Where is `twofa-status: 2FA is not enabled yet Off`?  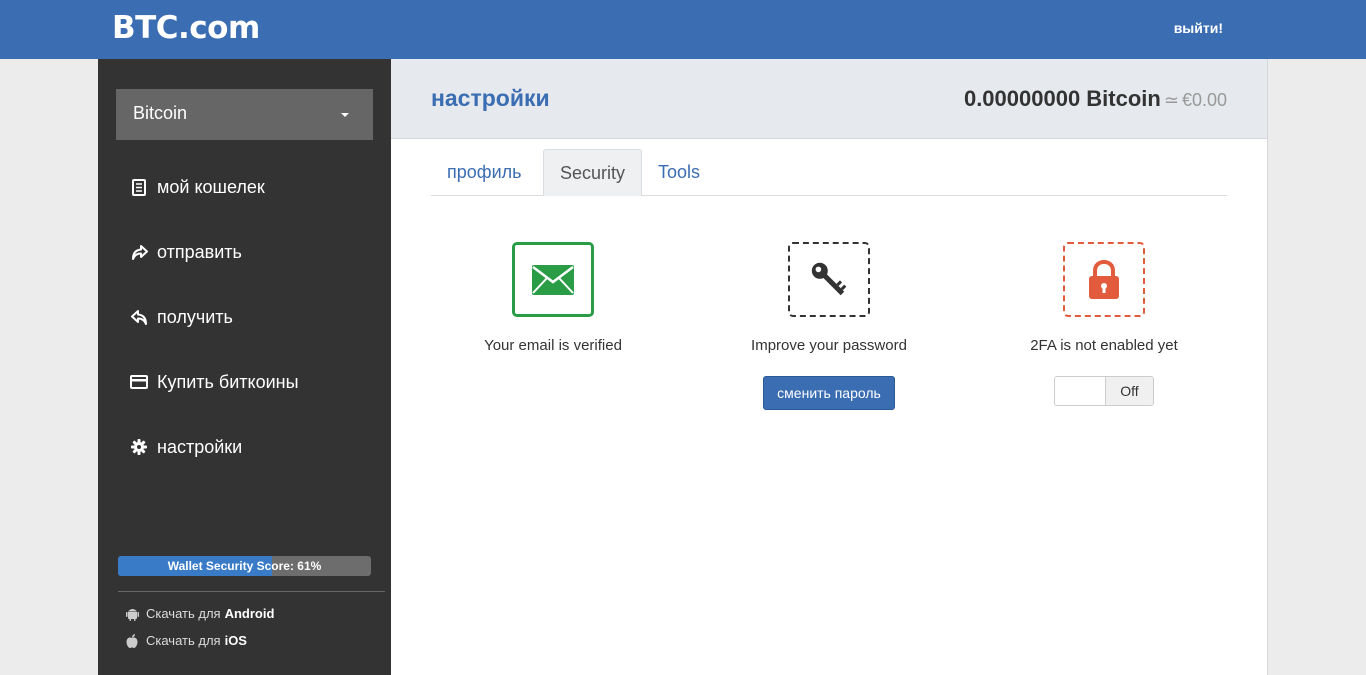
twofa-status: 2FA is not enabled yet Off is located at coordinates (1104, 324).